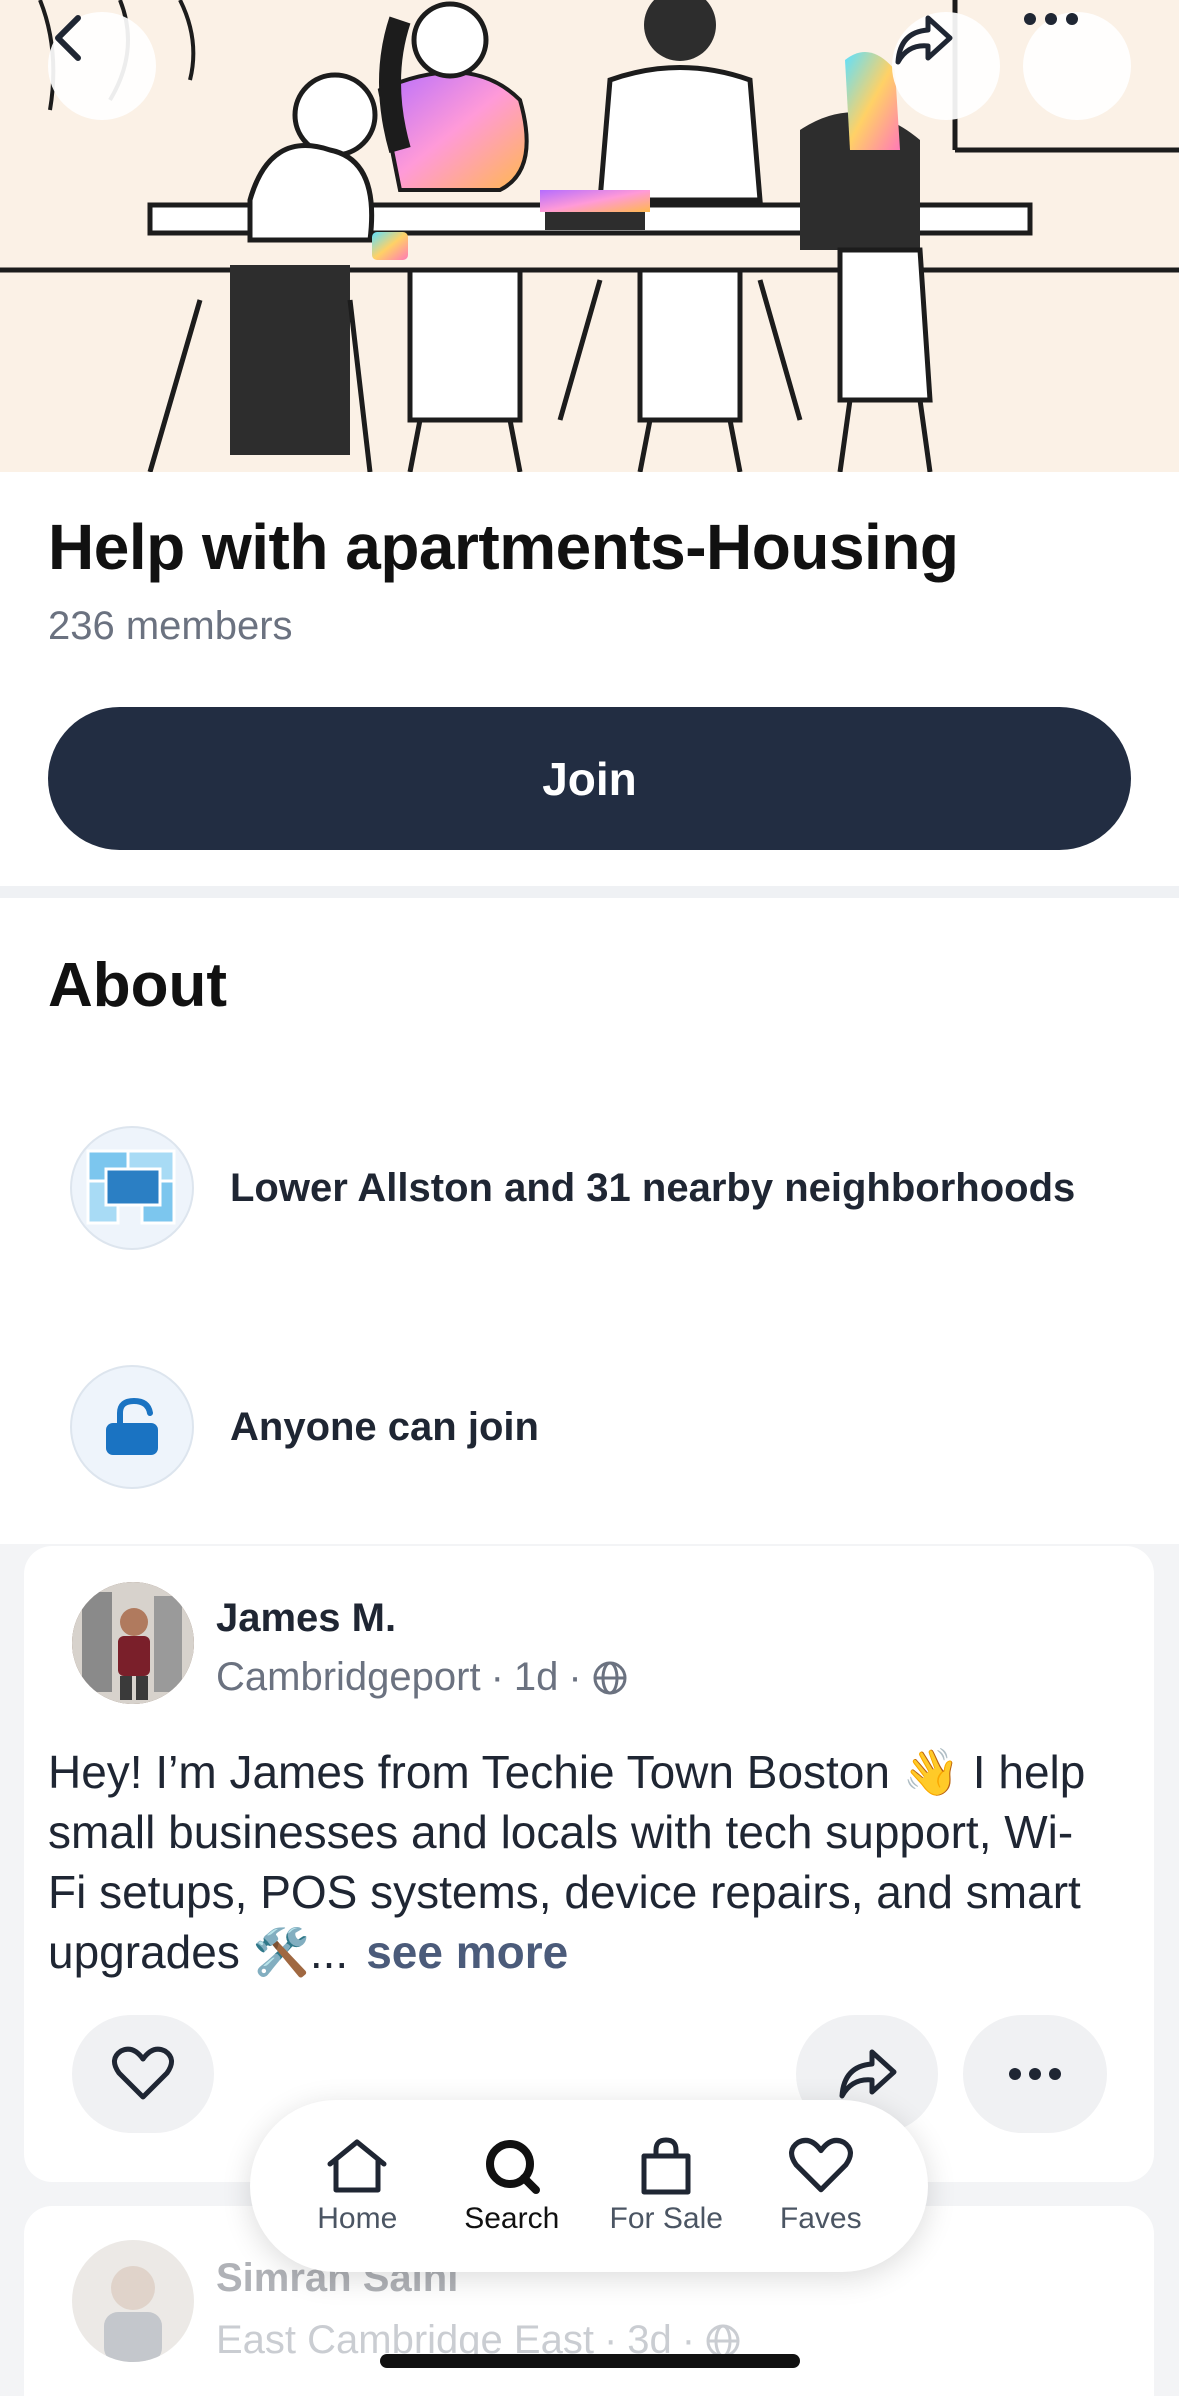 The width and height of the screenshot is (1179, 2396). What do you see at coordinates (589, 778) in the screenshot?
I see `join-button: Join` at bounding box center [589, 778].